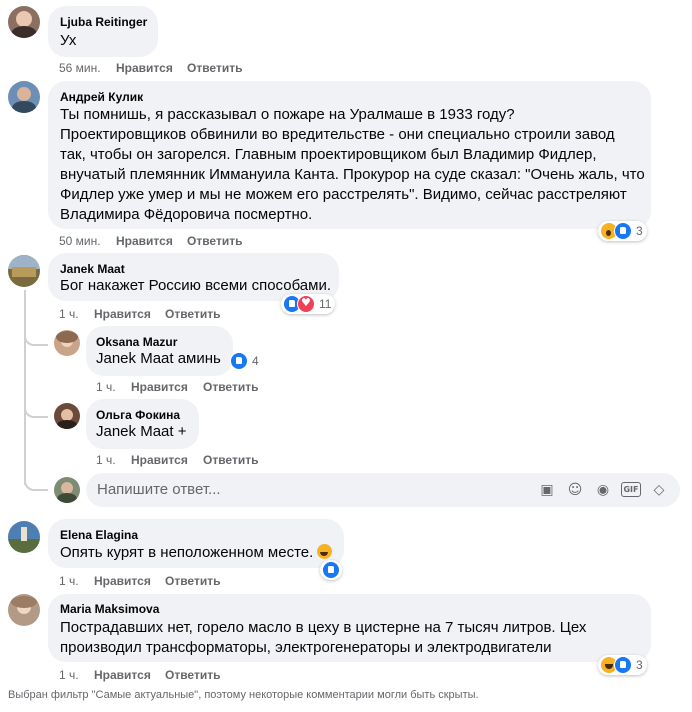 The width and height of the screenshot is (692, 712). I want to click on comment-author: Maria Maksimova, so click(109, 609).